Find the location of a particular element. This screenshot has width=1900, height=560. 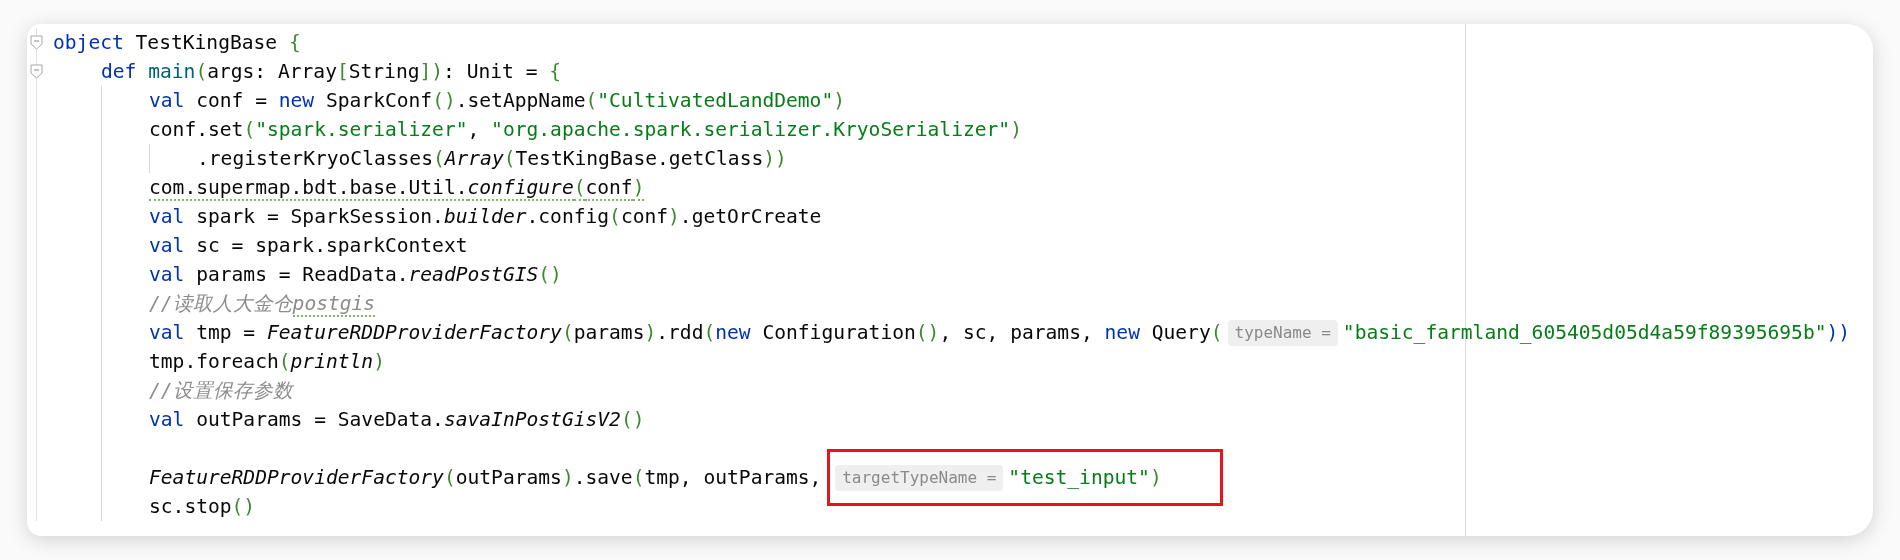

code-text: object TestKingBase { is located at coordinates (177, 42).